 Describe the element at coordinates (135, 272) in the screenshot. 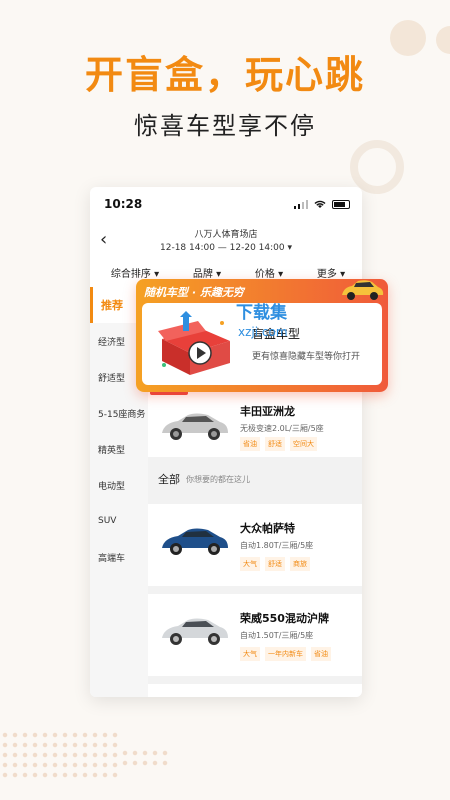

I see `sort-comprehensive: 综合排序 ▾` at that location.